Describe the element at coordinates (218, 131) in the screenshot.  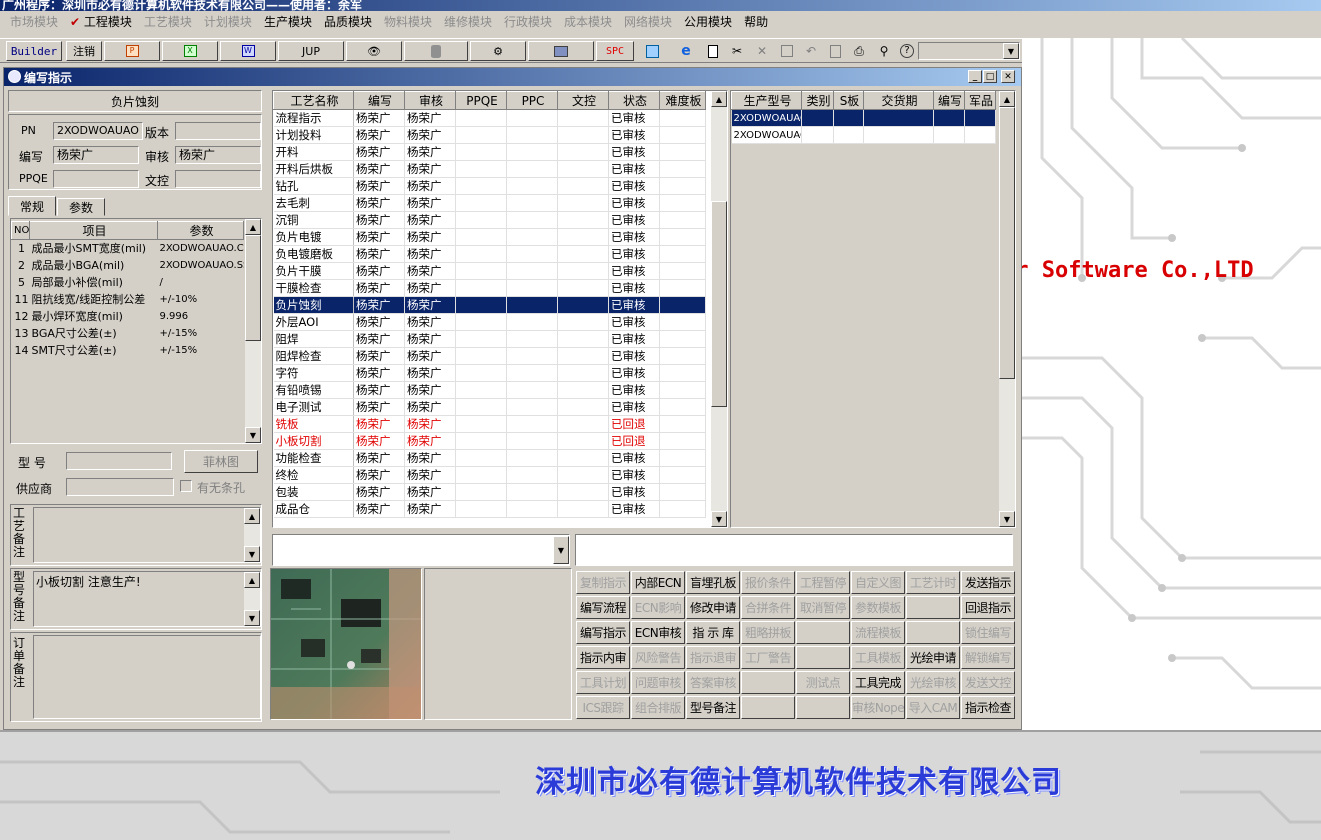
I see `version-field` at that location.